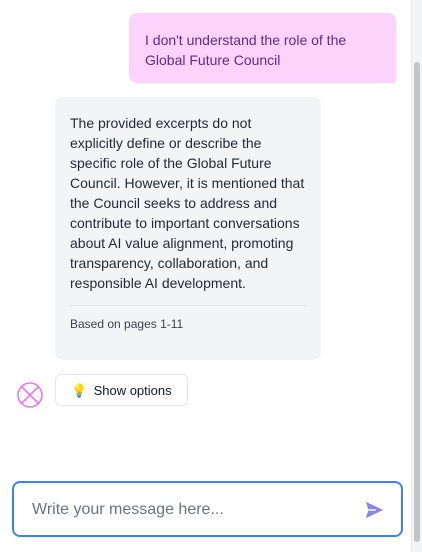  Describe the element at coordinates (79, 390) in the screenshot. I see `lightbulb-icon: 💡` at that location.